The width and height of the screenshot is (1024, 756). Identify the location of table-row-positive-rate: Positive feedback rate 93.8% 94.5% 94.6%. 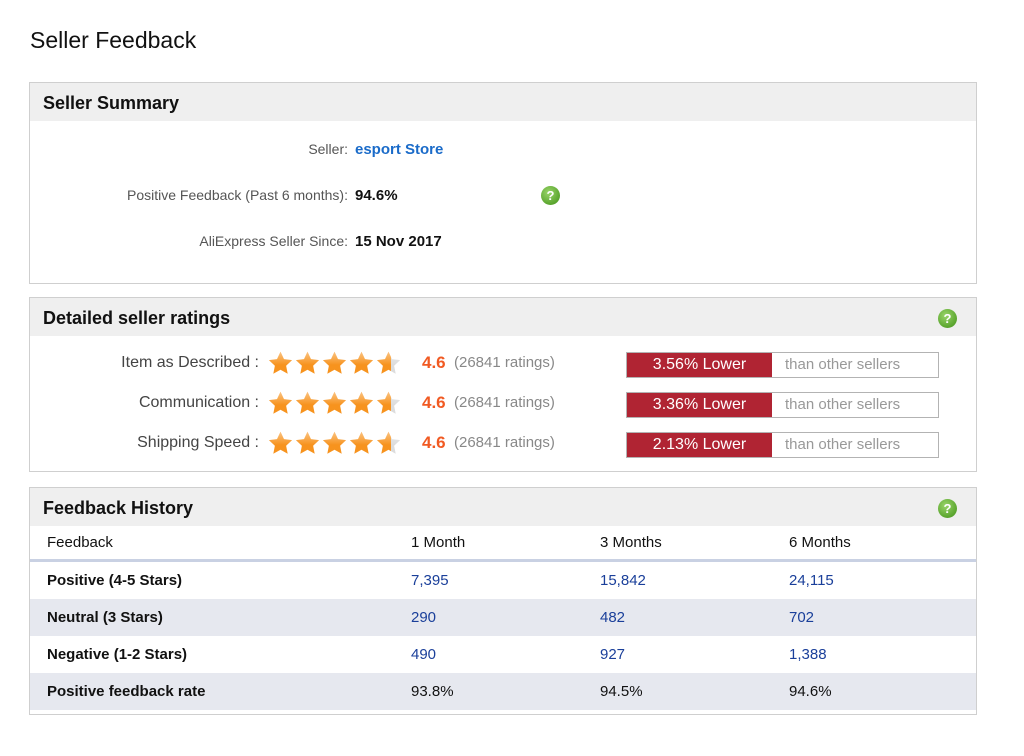
(503, 691).